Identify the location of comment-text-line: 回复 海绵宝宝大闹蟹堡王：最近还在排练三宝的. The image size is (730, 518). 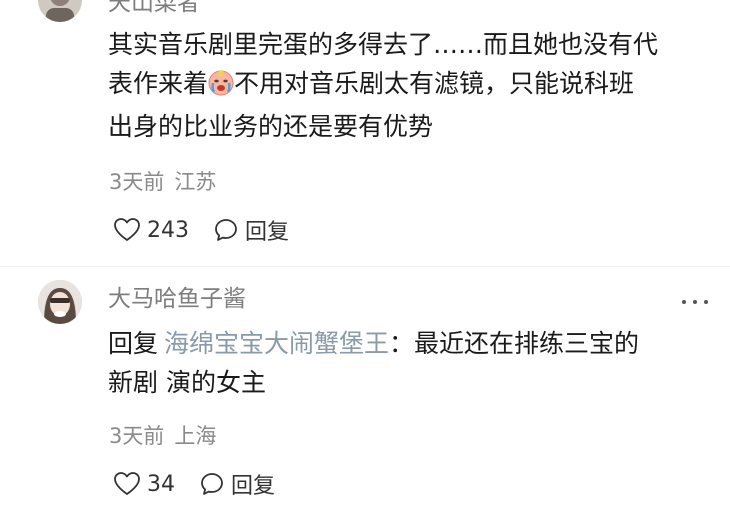
(408, 343).